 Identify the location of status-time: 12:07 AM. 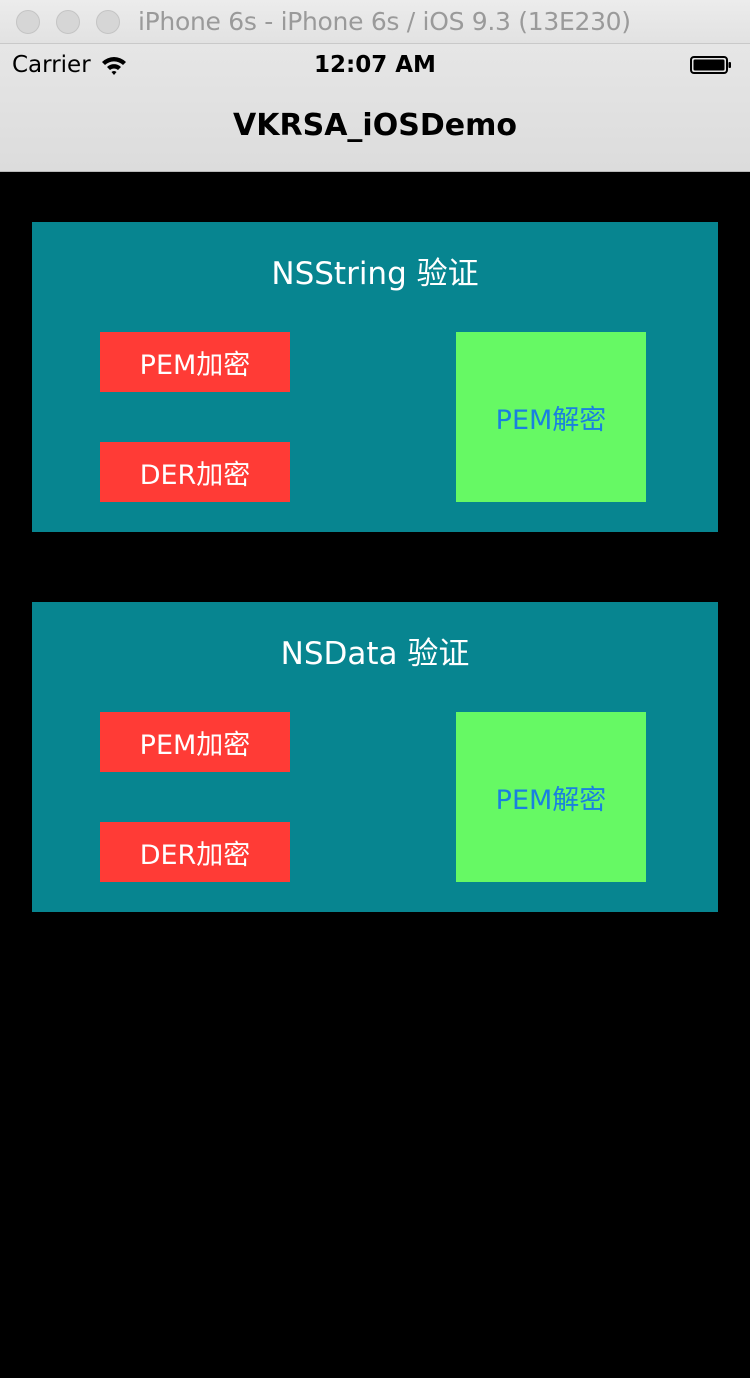
(375, 65).